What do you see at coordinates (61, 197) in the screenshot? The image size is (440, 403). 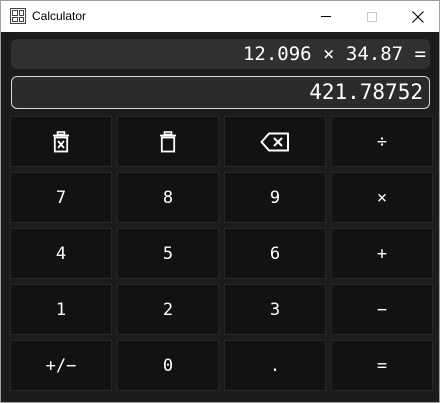 I see `digit-7-button: 7` at bounding box center [61, 197].